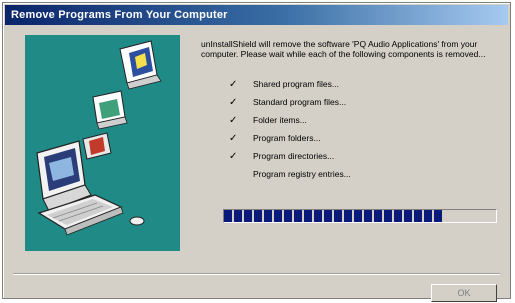 This screenshot has width=515, height=303. Describe the element at coordinates (464, 293) in the screenshot. I see `ok-button: OK` at that location.